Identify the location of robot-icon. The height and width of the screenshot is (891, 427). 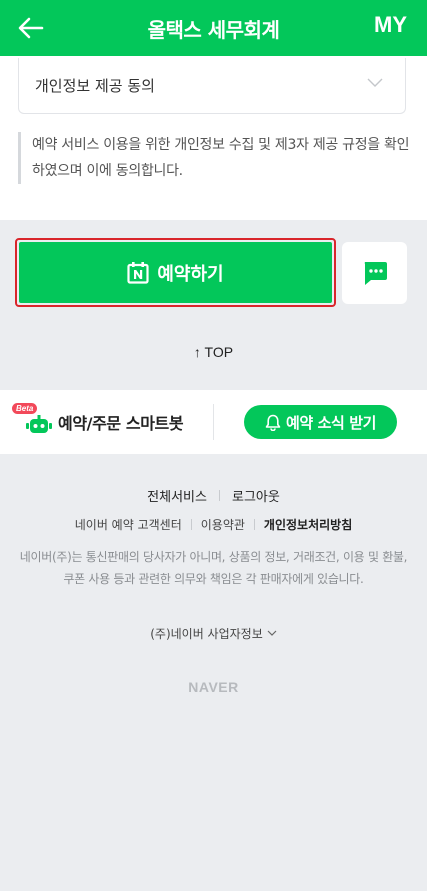
(39, 424).